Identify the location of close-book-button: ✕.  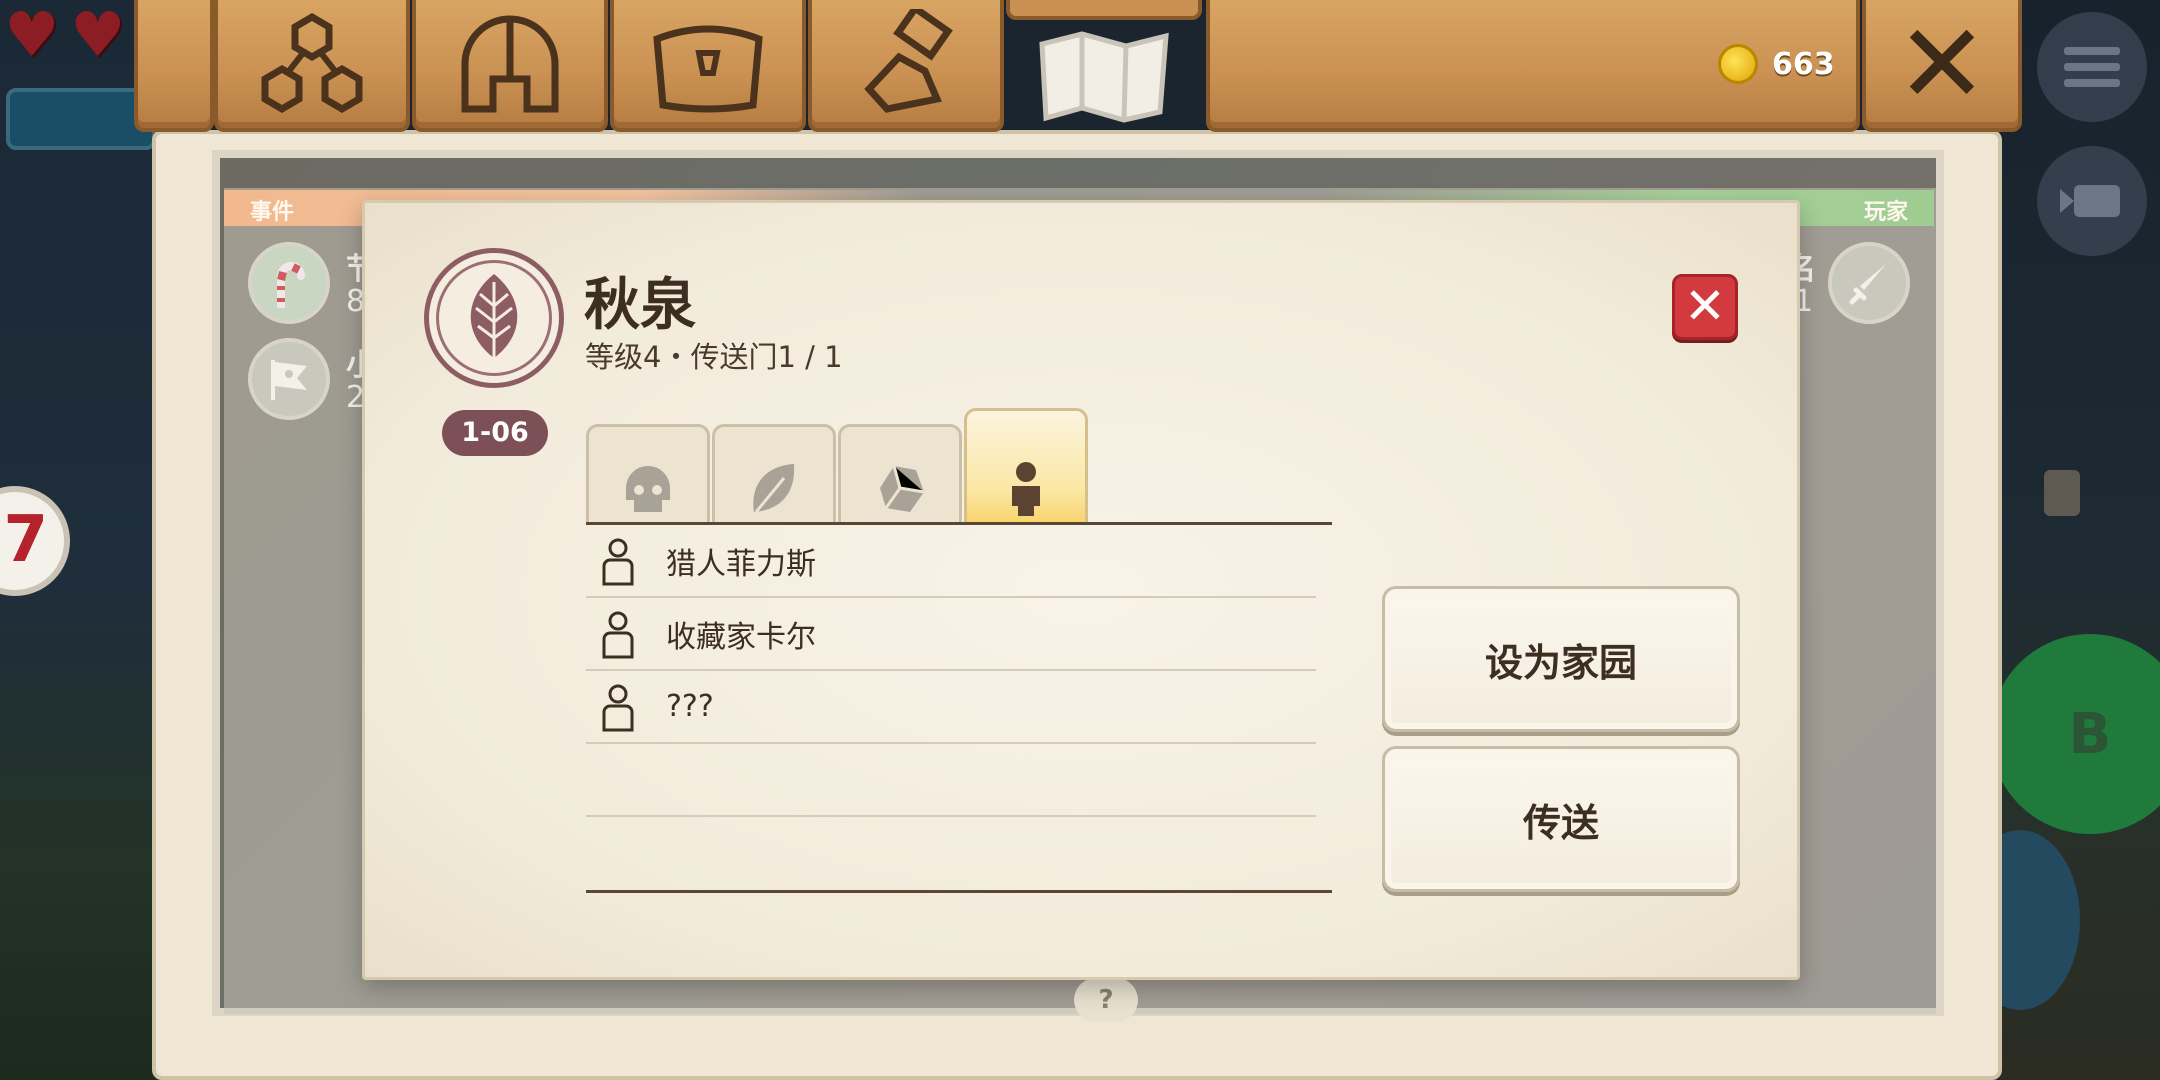
(1942, 66).